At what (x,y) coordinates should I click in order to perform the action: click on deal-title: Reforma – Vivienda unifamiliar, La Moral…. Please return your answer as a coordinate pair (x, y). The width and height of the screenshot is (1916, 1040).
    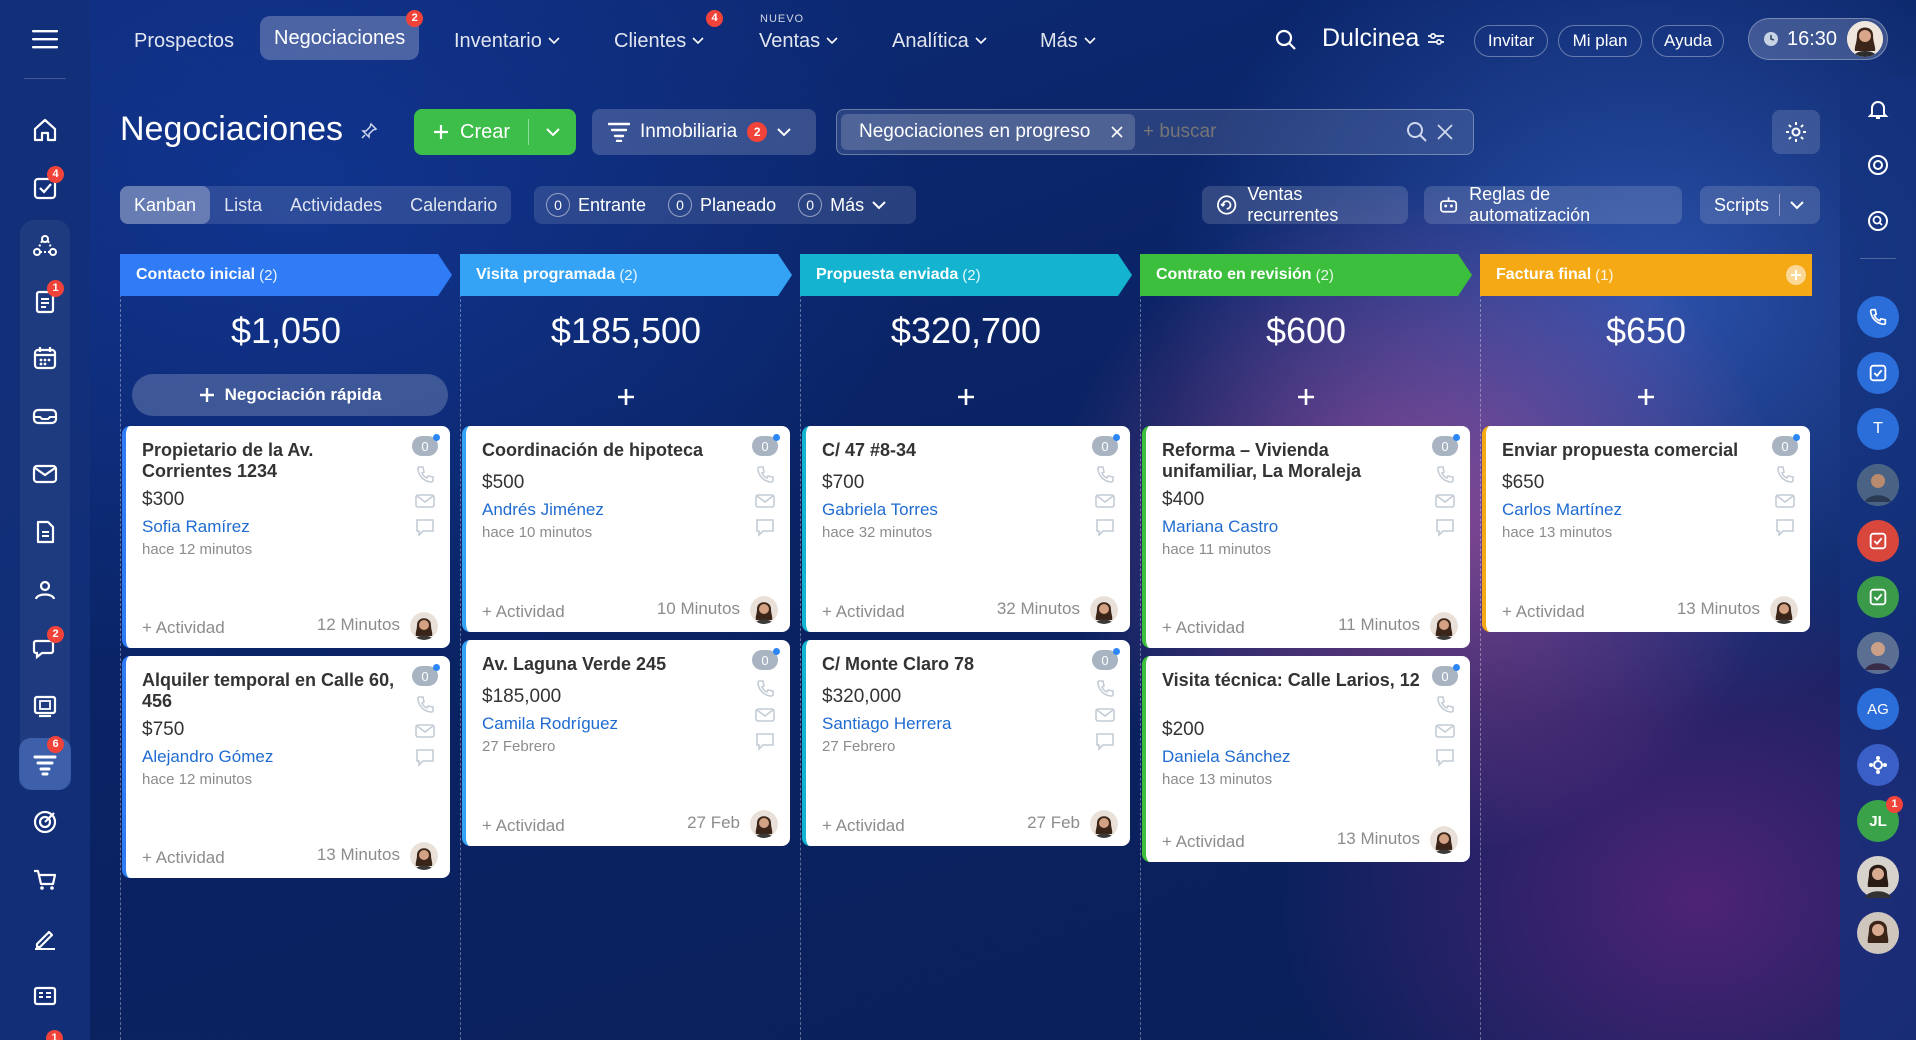
    Looking at the image, I should click on (1293, 461).